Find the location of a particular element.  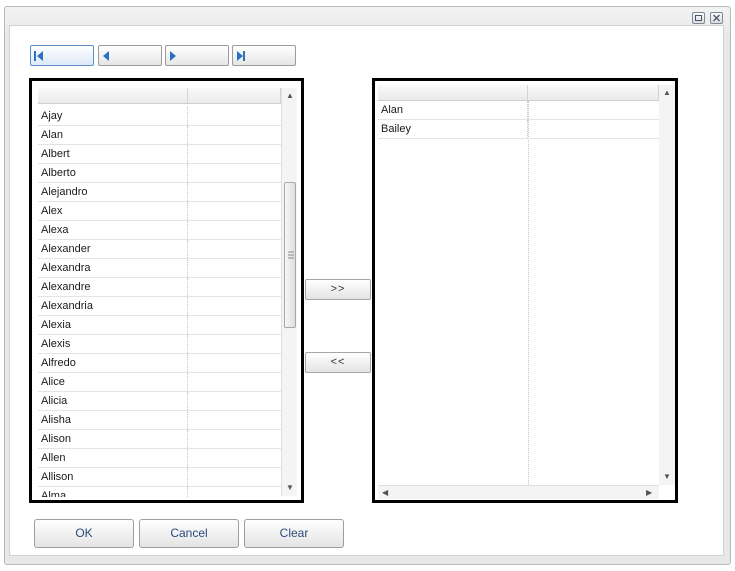

list-item-name: Alexandria is located at coordinates (113, 306).